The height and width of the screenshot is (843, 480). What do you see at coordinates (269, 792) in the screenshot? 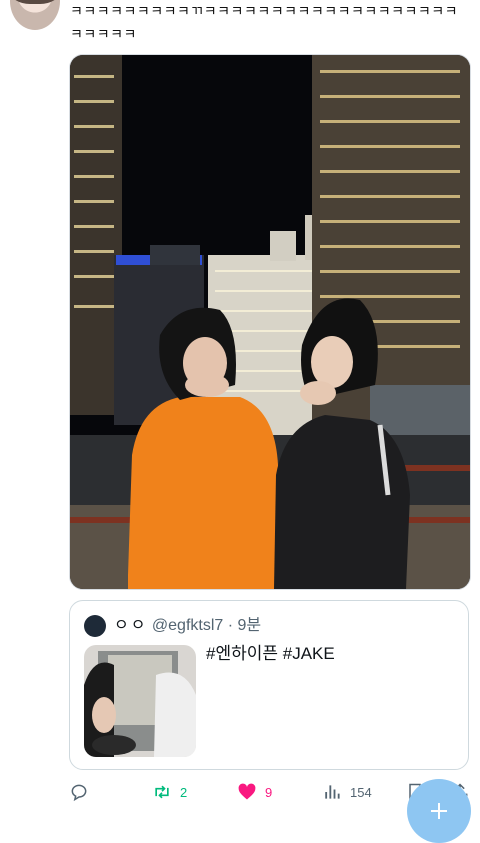
I see `like-count: 9` at bounding box center [269, 792].